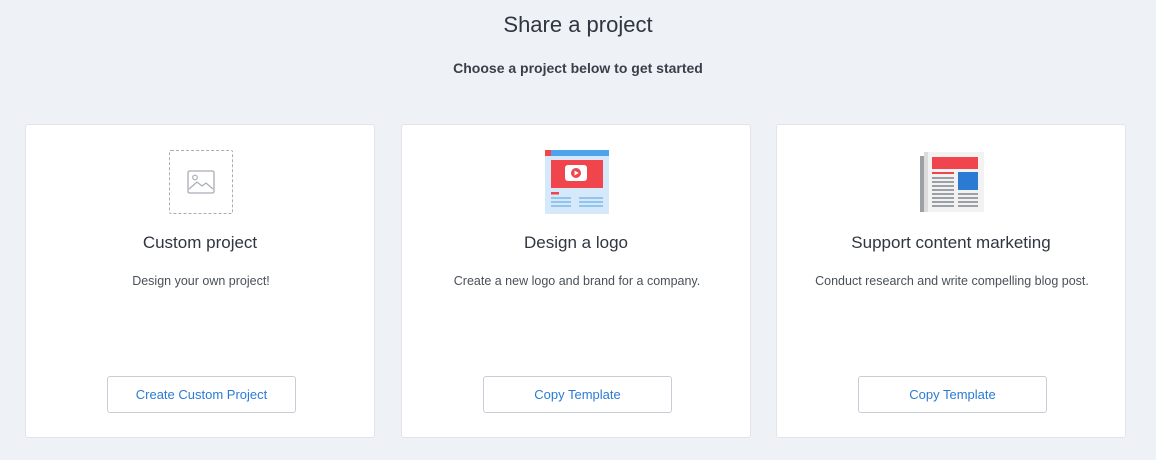 The image size is (1156, 460). What do you see at coordinates (578, 24) in the screenshot?
I see `page-title: Share a project` at bounding box center [578, 24].